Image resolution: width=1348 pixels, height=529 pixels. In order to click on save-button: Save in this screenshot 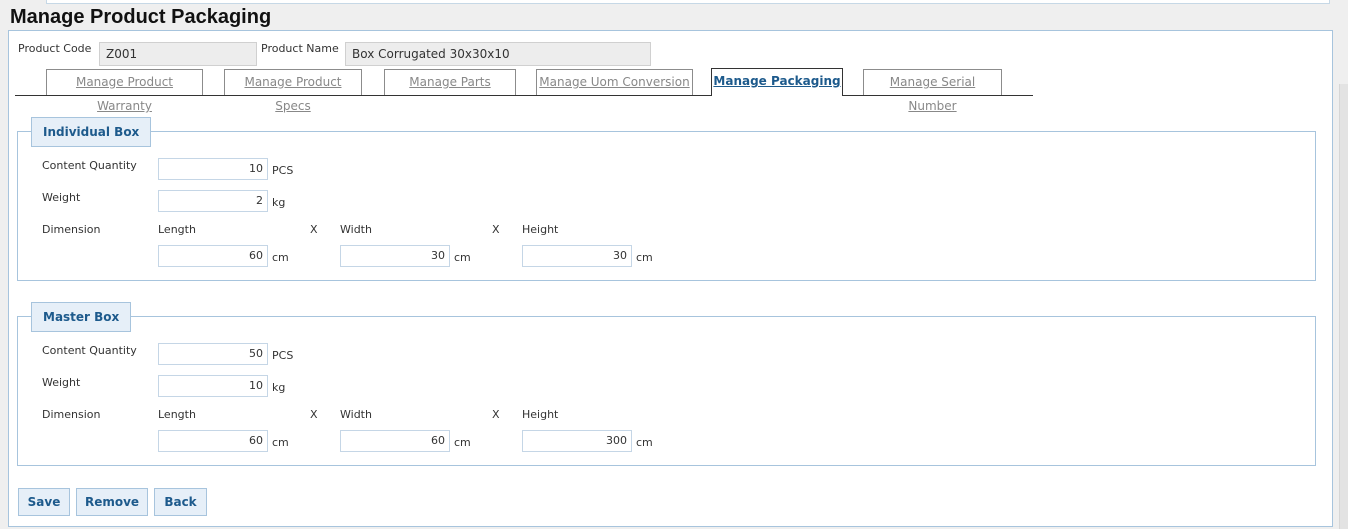, I will do `click(44, 502)`.